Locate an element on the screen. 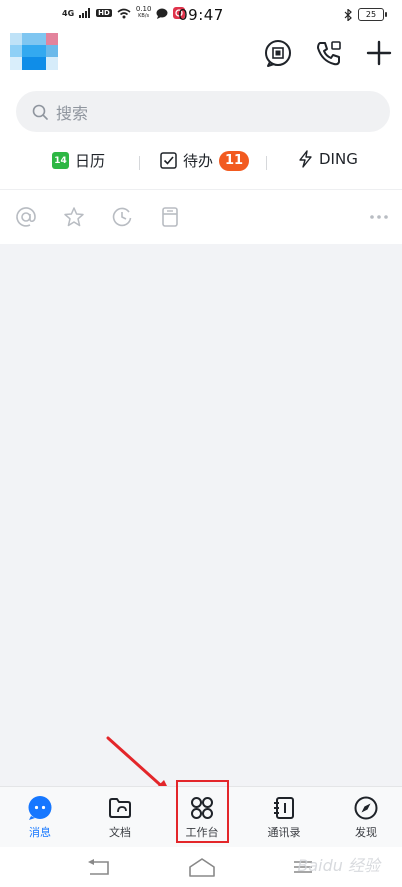 Image resolution: width=402 pixels, height=887 pixels. compass-icon is located at coordinates (366, 808).